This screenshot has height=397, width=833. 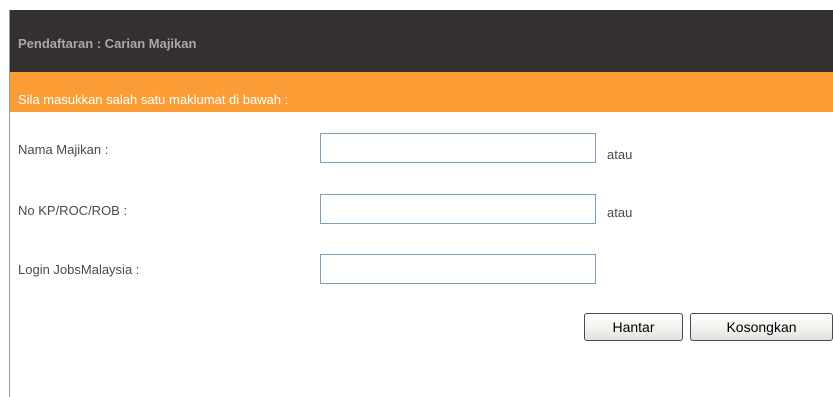 What do you see at coordinates (761, 327) in the screenshot?
I see `clear-button: Kosongkan` at bounding box center [761, 327].